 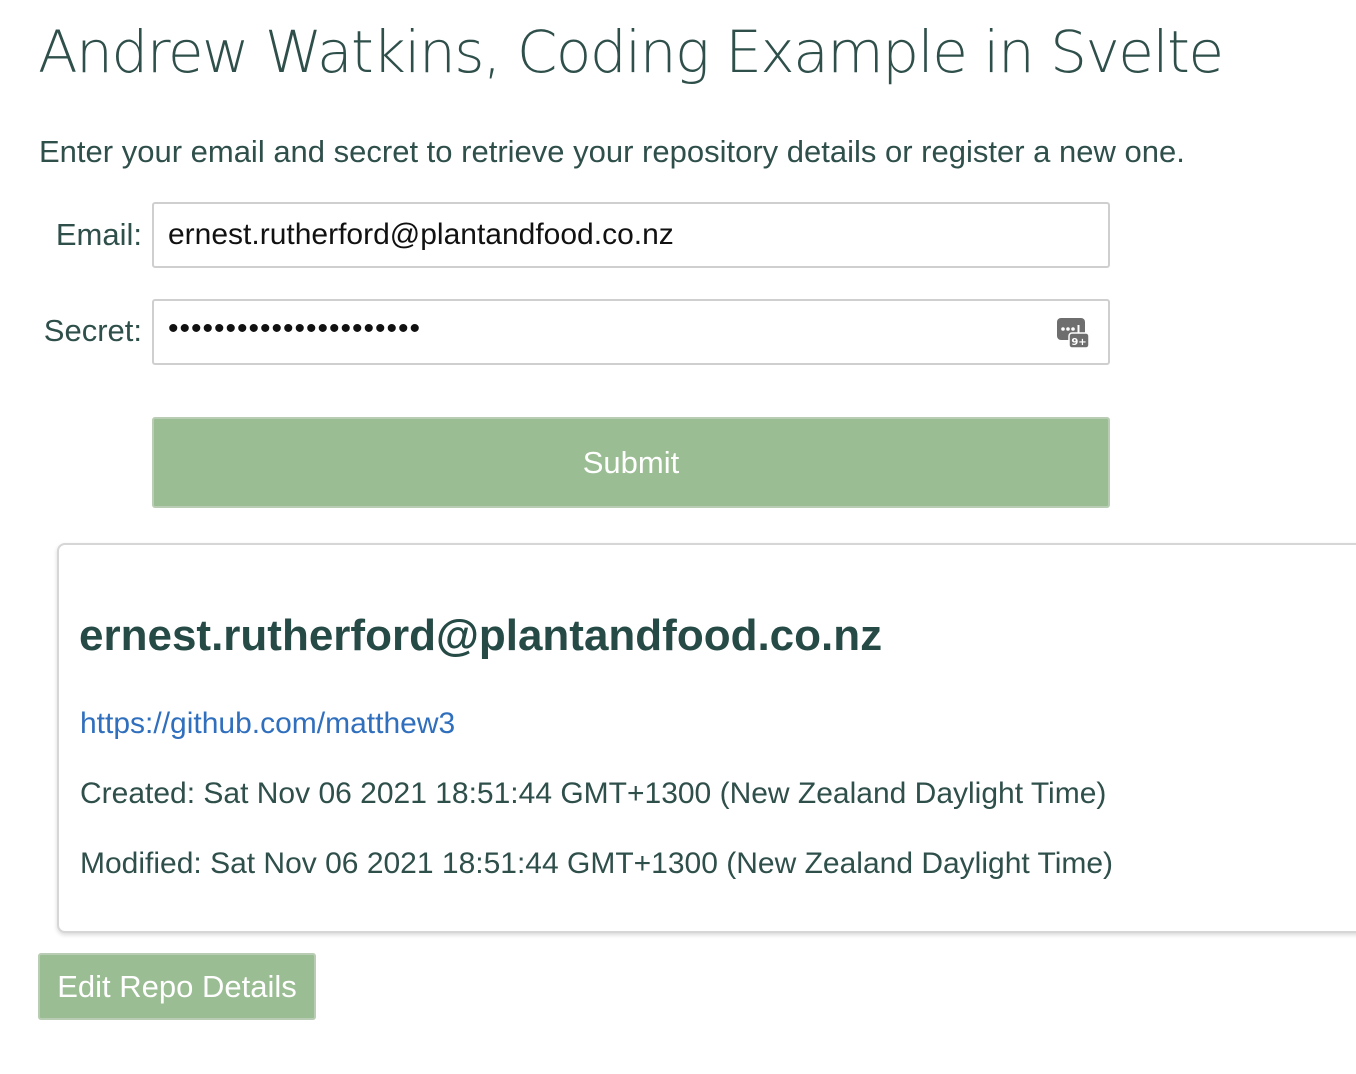 I want to click on submit-button: Submit, so click(x=631, y=462).